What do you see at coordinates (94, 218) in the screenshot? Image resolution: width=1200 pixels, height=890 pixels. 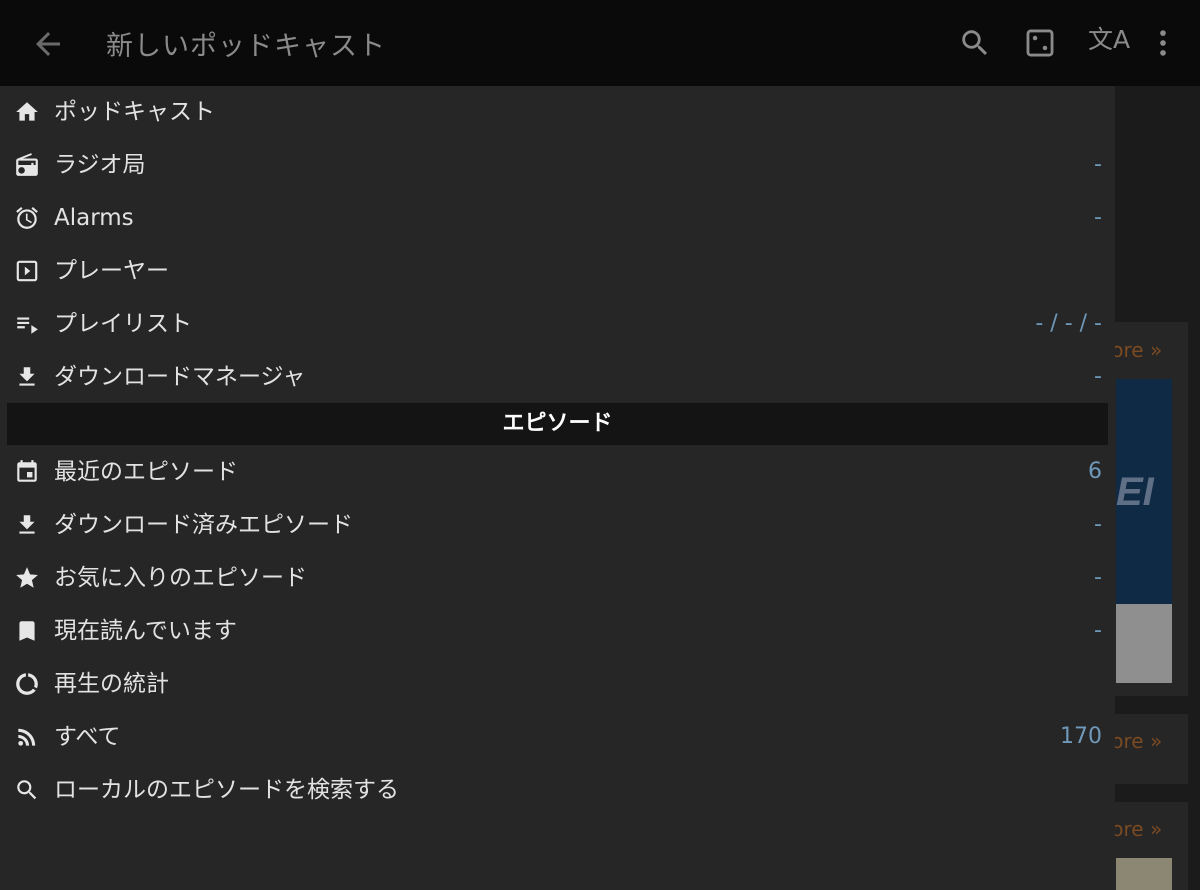 I see `drawer-item-label: Alarms` at bounding box center [94, 218].